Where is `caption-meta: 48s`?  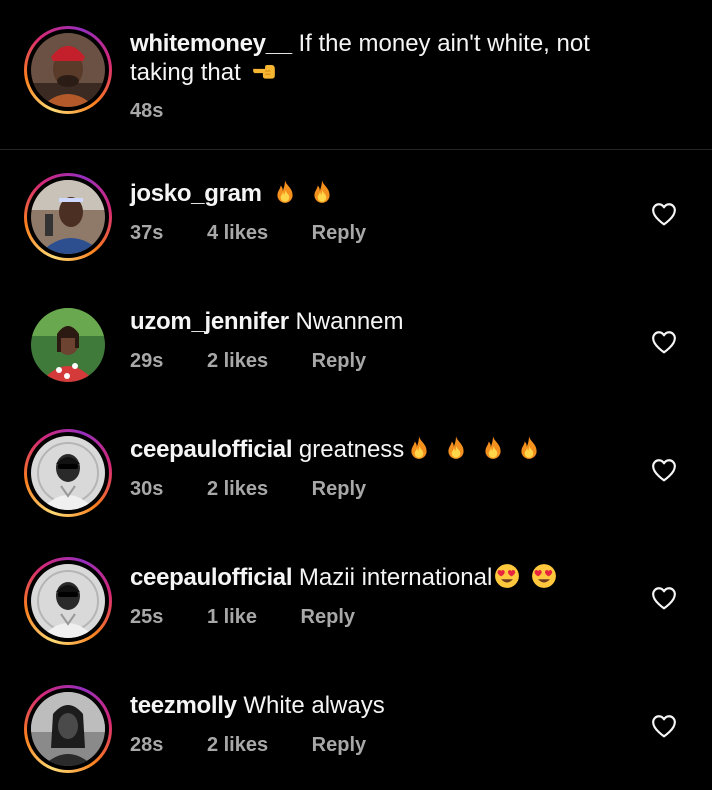
caption-meta: 48s is located at coordinates (165, 111).